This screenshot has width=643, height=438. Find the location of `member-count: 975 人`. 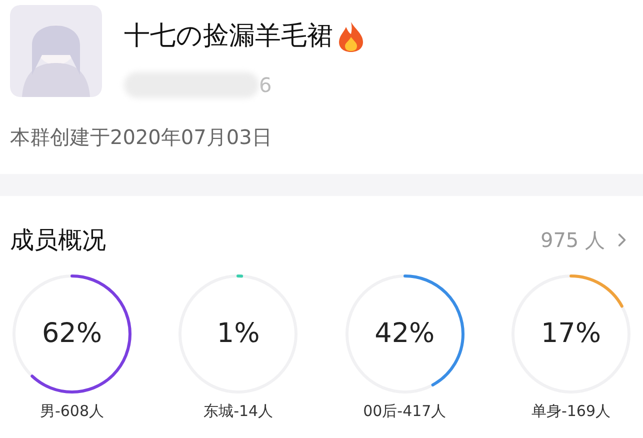

member-count: 975 人 is located at coordinates (572, 240).